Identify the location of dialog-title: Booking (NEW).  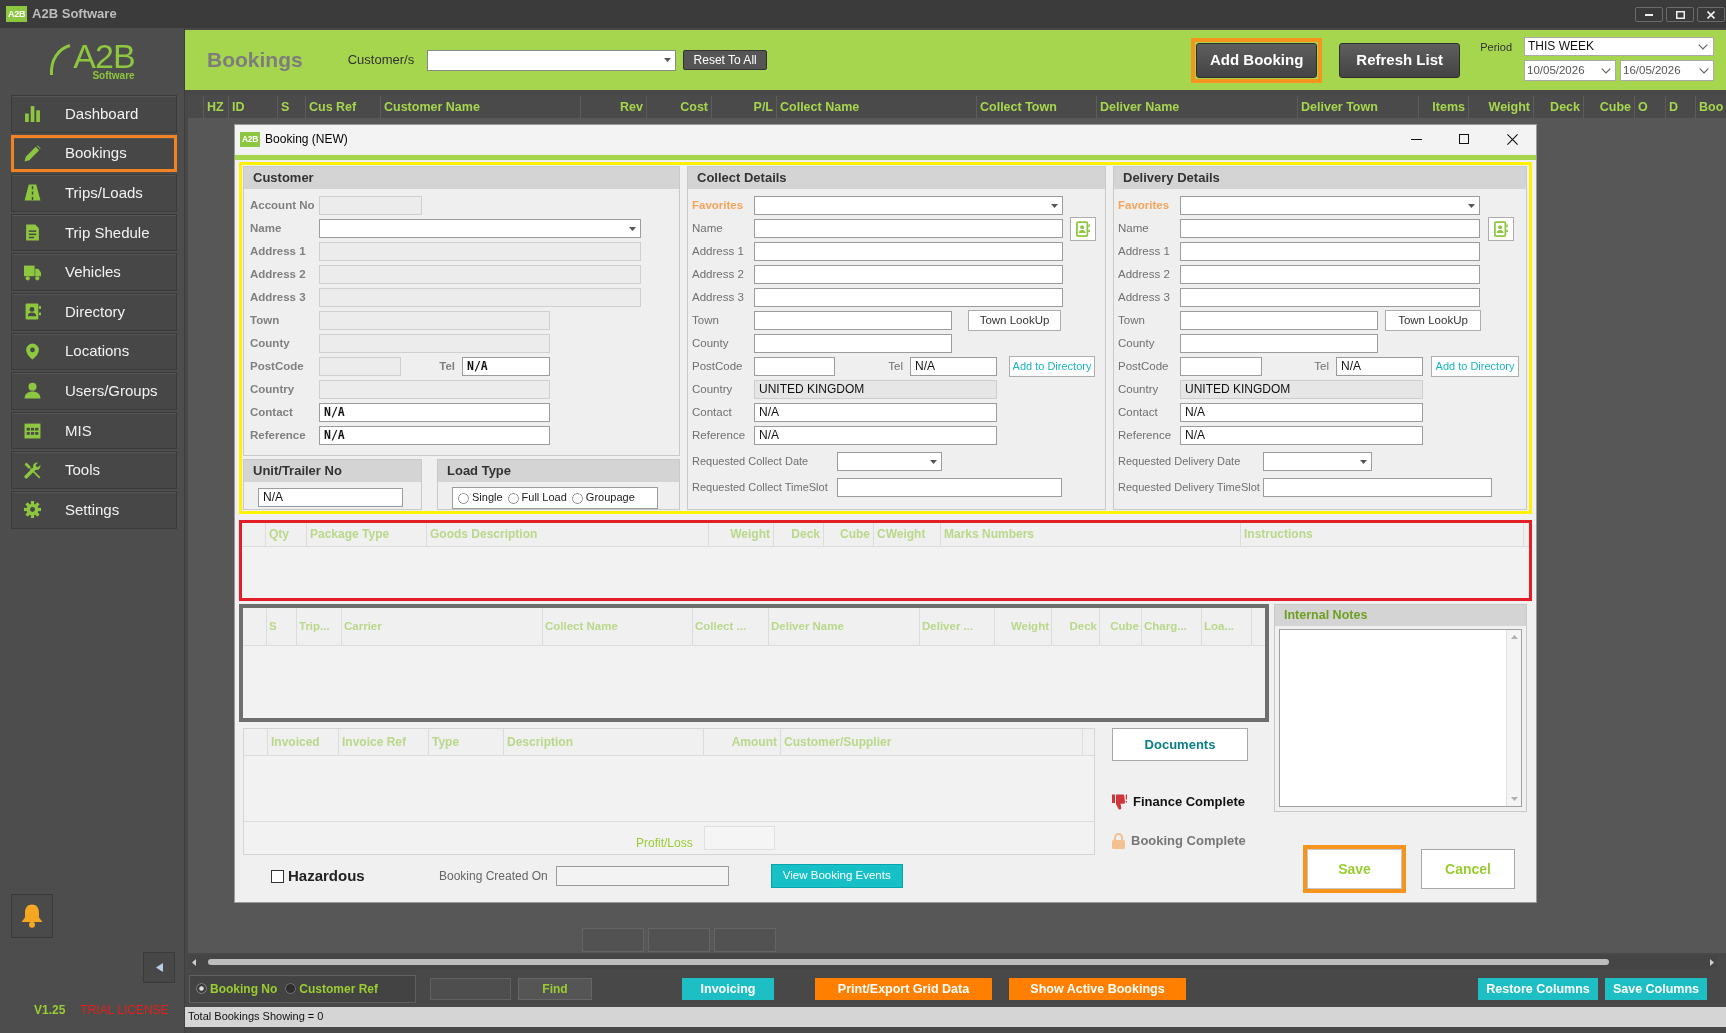
(306, 139).